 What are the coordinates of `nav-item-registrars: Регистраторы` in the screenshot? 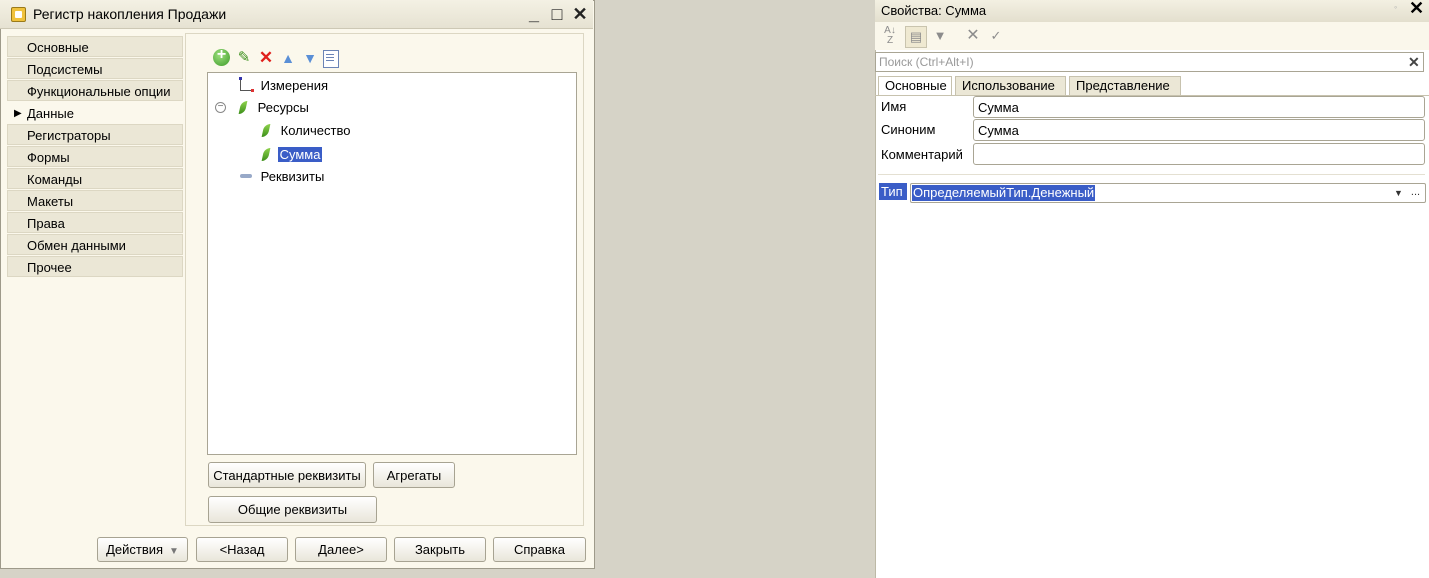 It's located at (95, 134).